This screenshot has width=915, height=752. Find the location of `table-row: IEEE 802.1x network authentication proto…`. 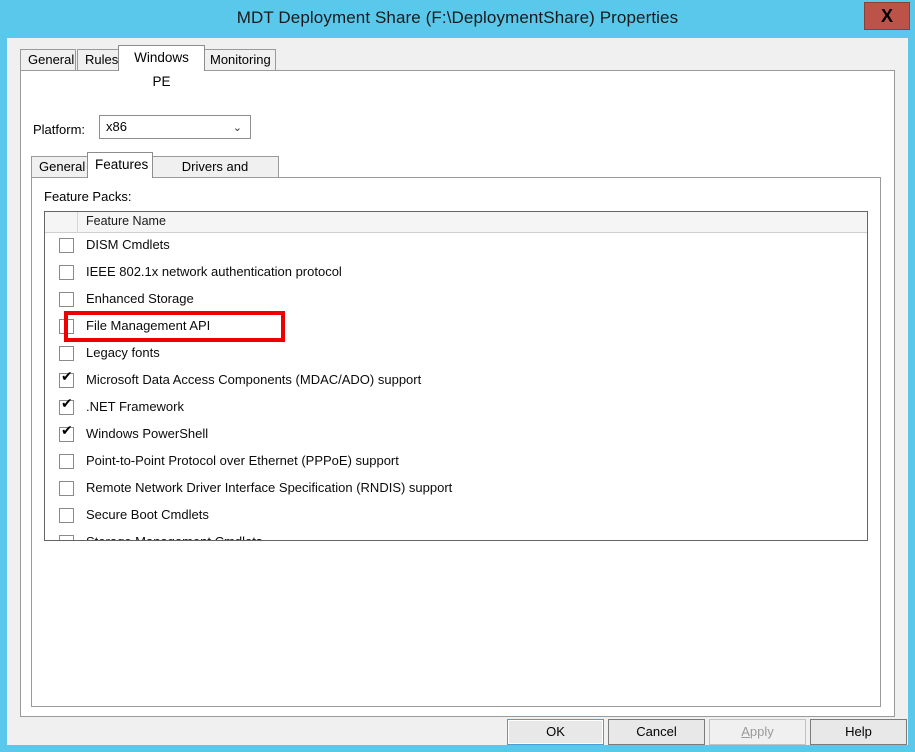

table-row: IEEE 802.1x network authentication proto… is located at coordinates (456, 273).